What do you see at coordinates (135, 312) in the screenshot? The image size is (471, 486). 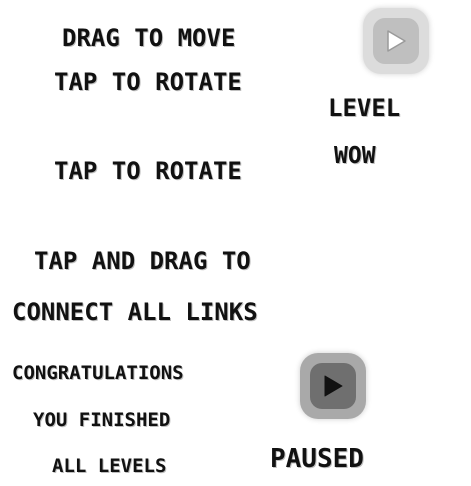 I see `connect-all-links-label: CONNECT ALL LINKS` at bounding box center [135, 312].